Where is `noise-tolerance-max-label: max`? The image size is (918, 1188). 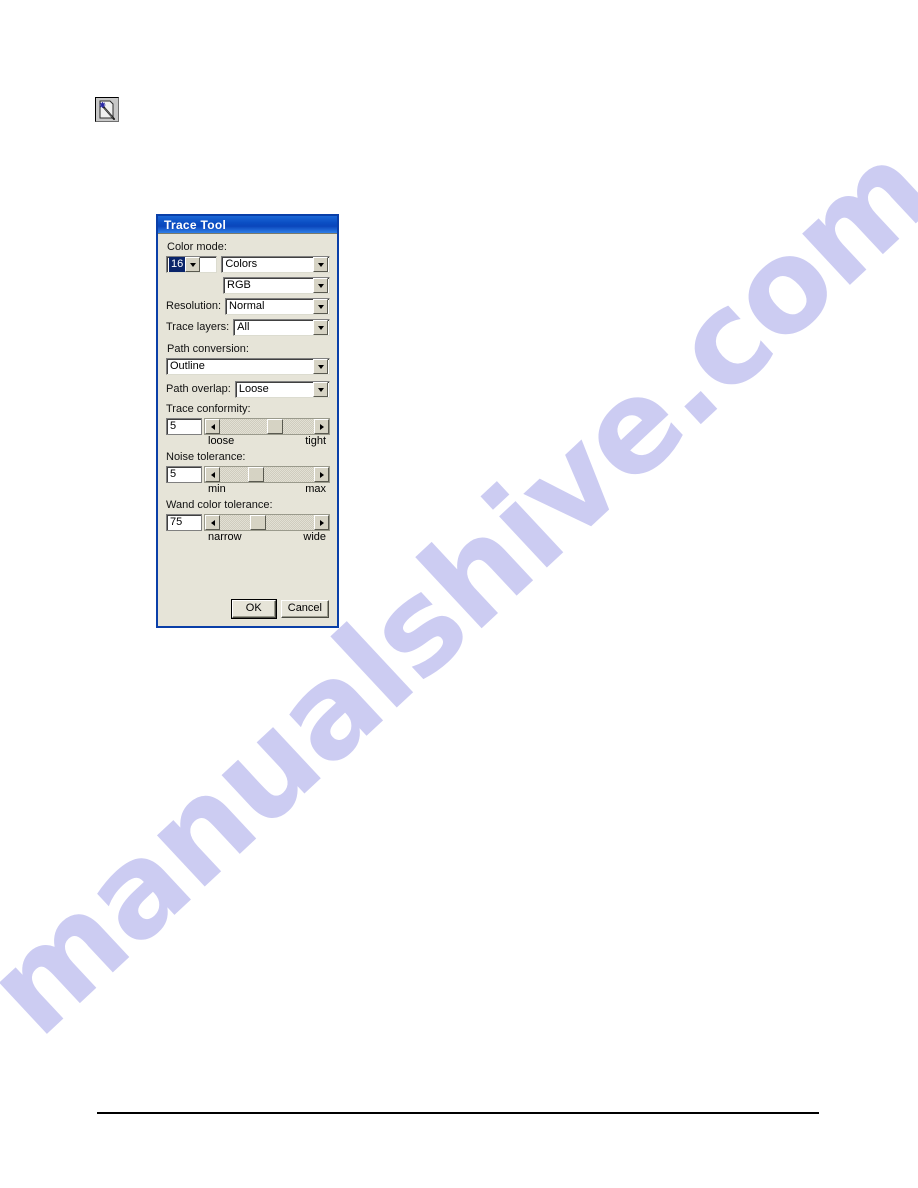
noise-tolerance-max-label: max is located at coordinates (315, 489).